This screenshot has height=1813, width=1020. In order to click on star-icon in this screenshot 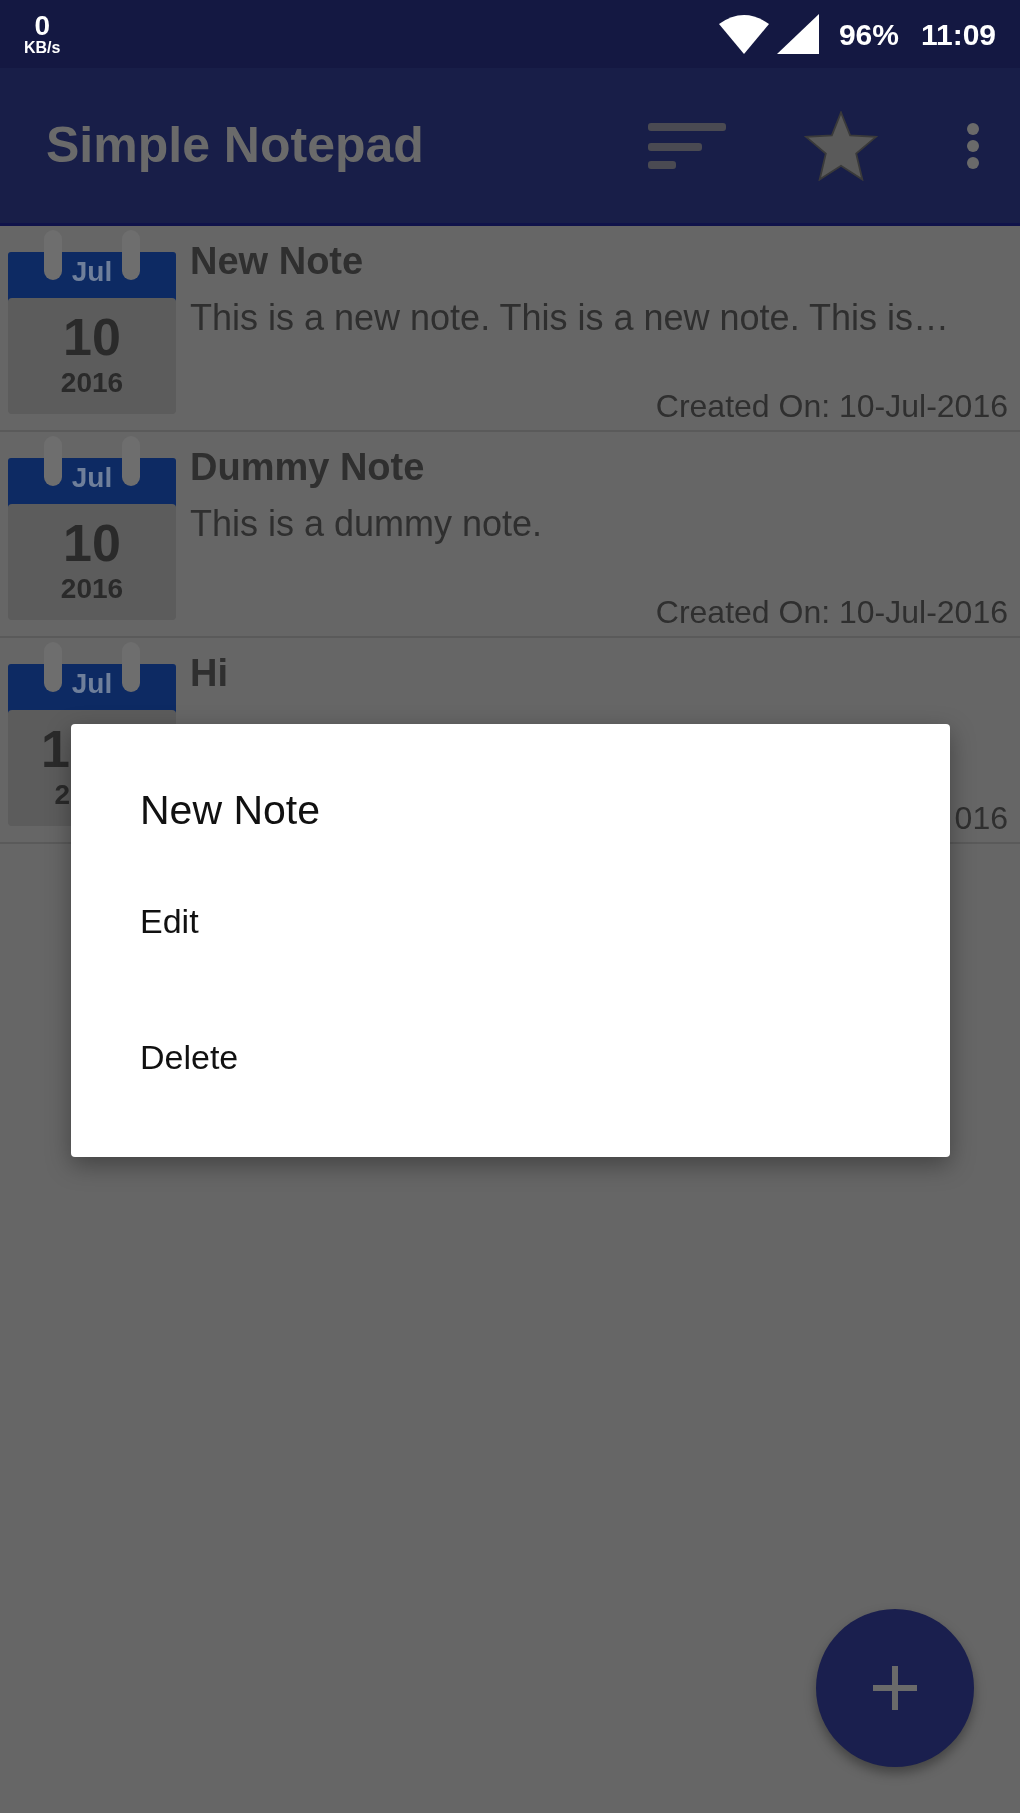, I will do `click(841, 145)`.